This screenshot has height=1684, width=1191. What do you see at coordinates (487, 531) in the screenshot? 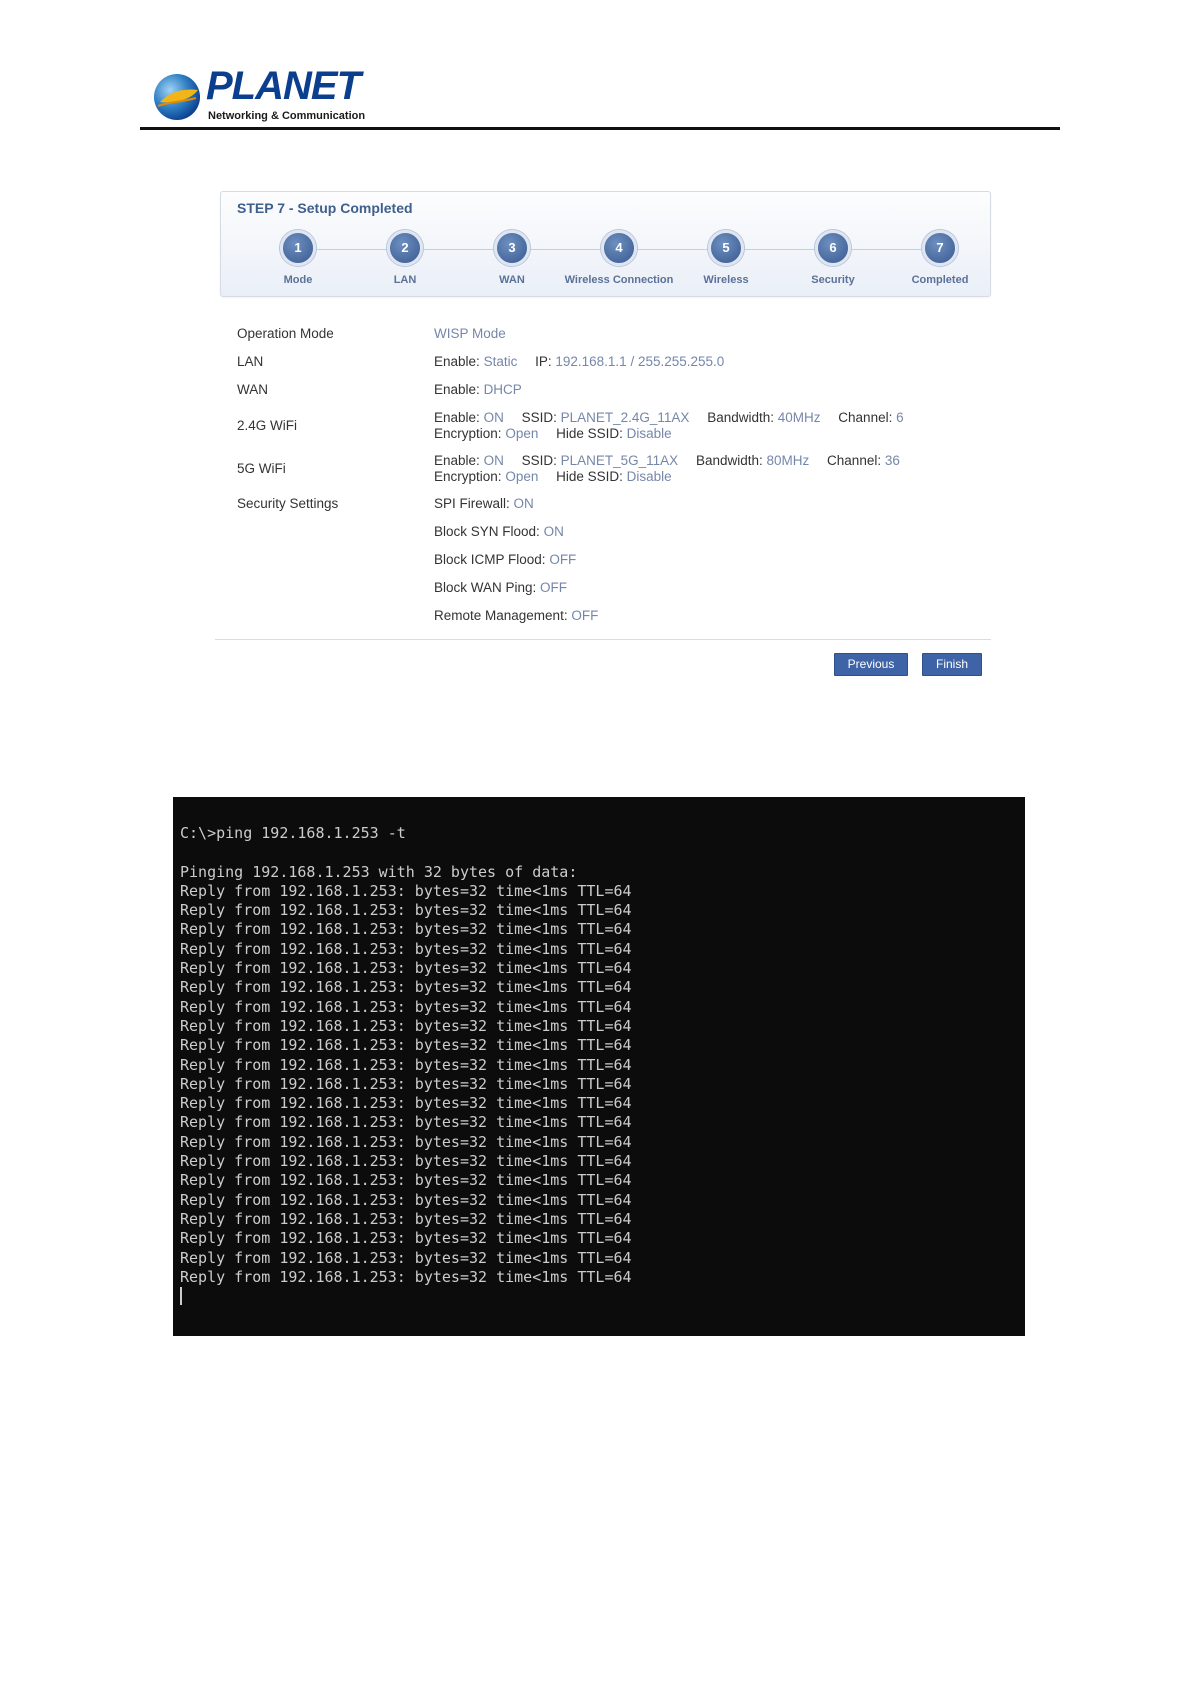
I see `security-item-label: Block SYN Flood:` at bounding box center [487, 531].